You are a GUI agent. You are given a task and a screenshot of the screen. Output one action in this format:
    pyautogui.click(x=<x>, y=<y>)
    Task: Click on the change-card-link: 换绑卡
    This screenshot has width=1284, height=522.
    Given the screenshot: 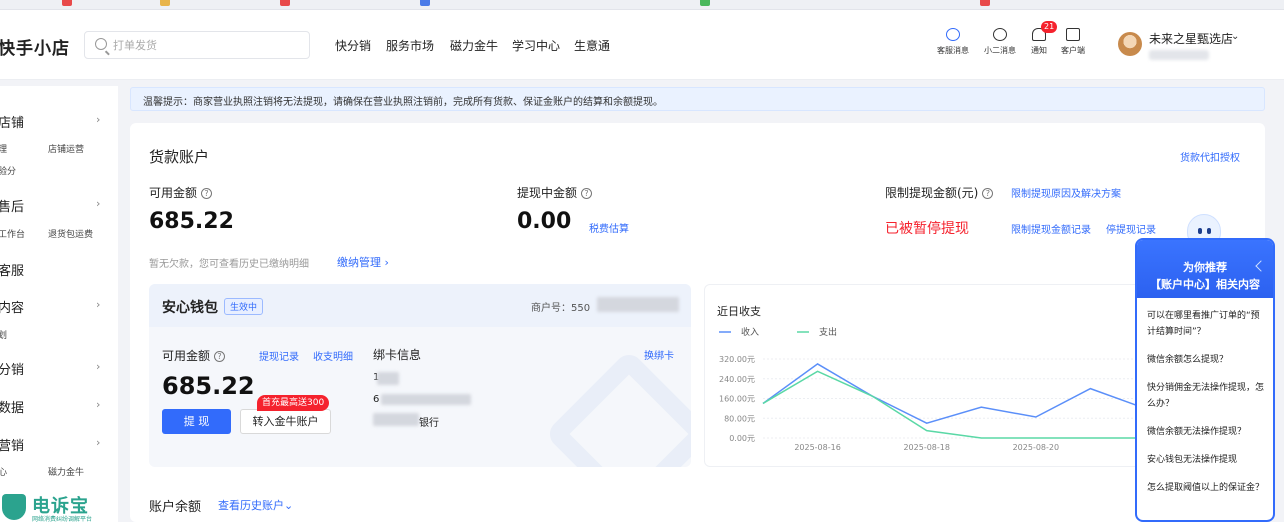 What is the action you would take?
    pyautogui.click(x=659, y=354)
    